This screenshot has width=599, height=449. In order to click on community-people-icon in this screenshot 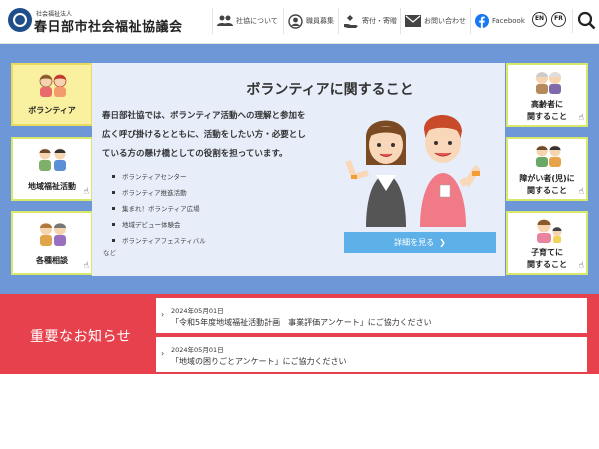, I will do `click(52, 159)`.